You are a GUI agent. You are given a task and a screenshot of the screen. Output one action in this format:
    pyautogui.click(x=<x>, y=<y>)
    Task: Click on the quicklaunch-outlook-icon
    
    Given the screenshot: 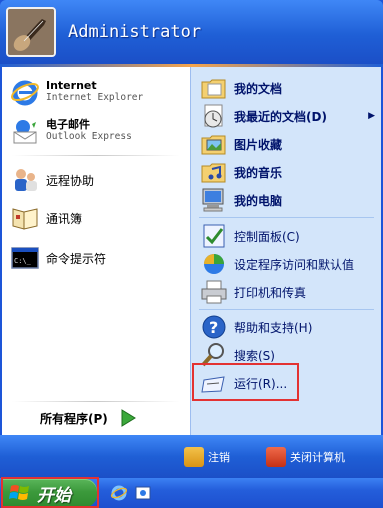 What is the action you would take?
    pyautogui.click(x=143, y=493)
    